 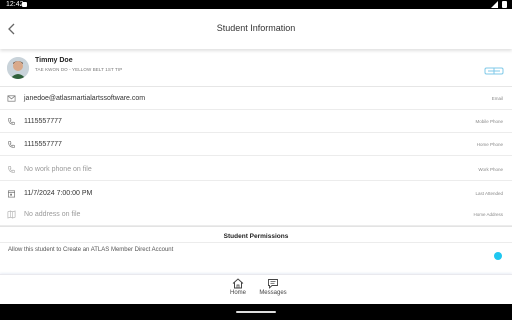 I want to click on nav-messages: Messages, so click(x=273, y=291).